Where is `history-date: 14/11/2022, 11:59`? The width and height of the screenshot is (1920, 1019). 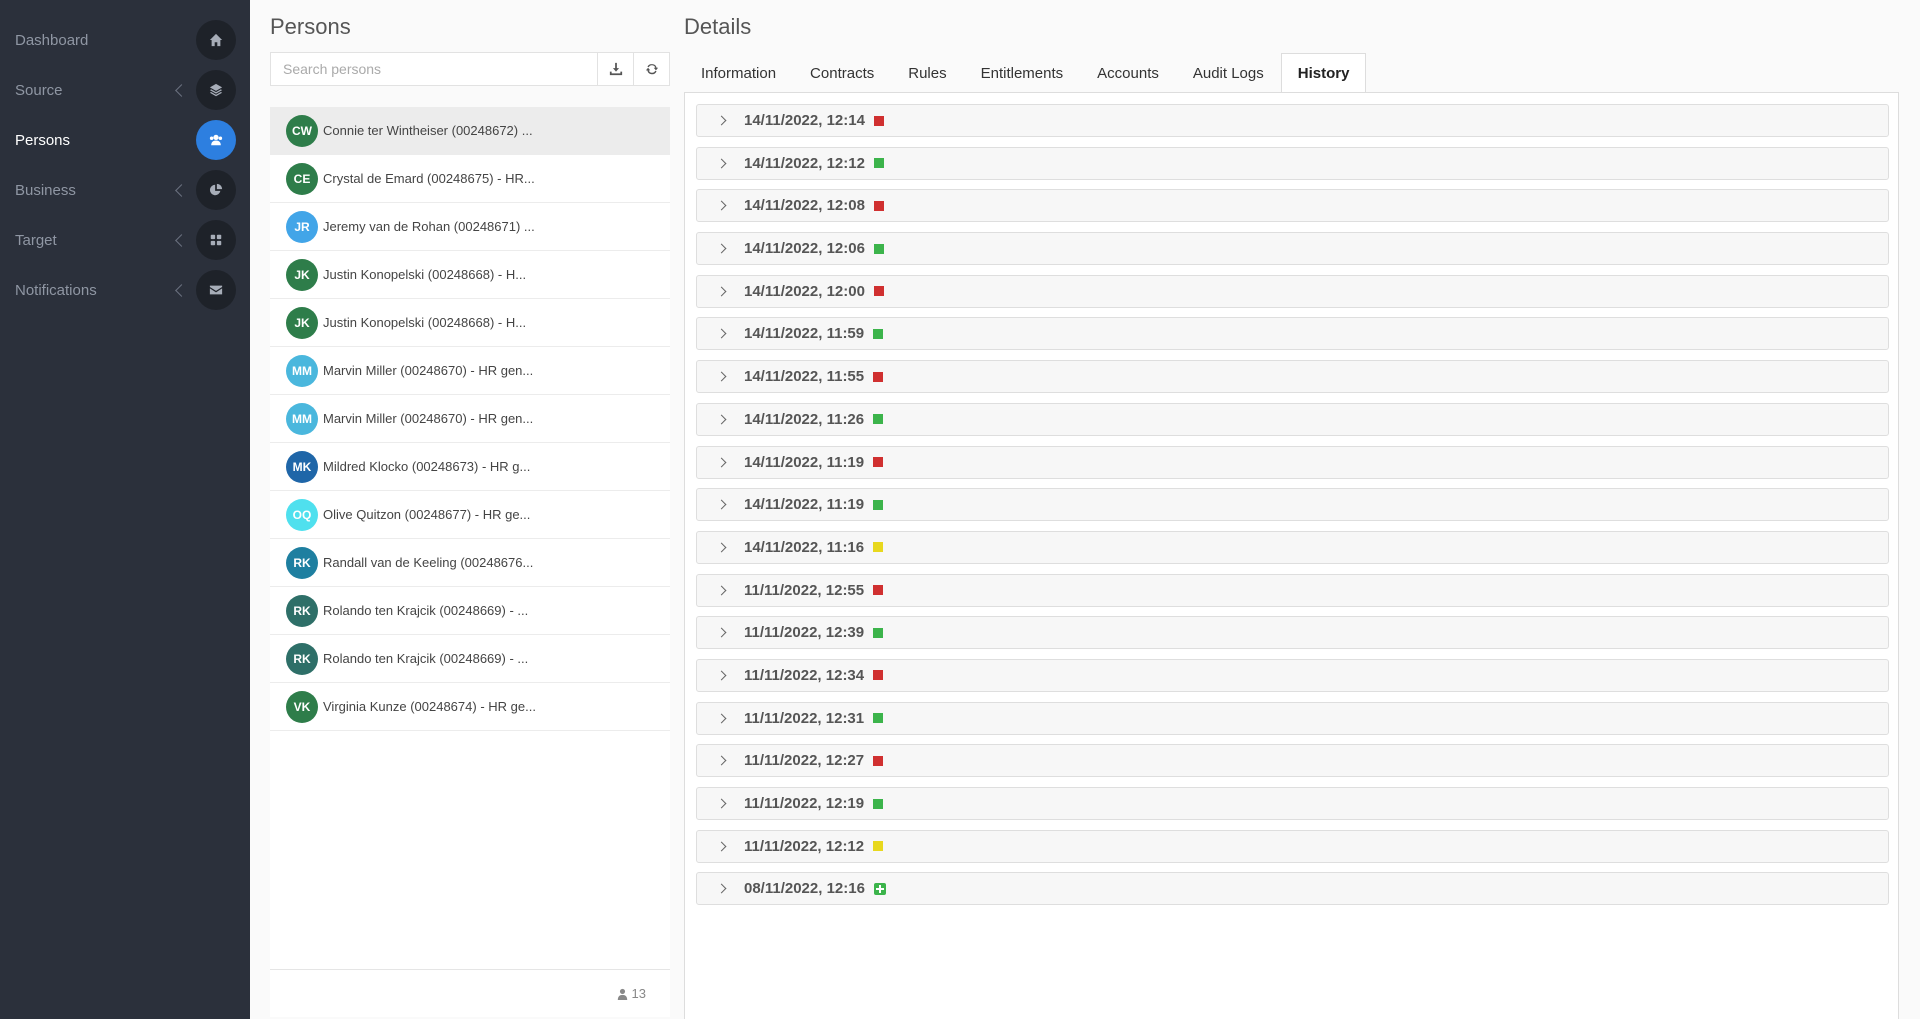 history-date: 14/11/2022, 11:59 is located at coordinates (804, 334).